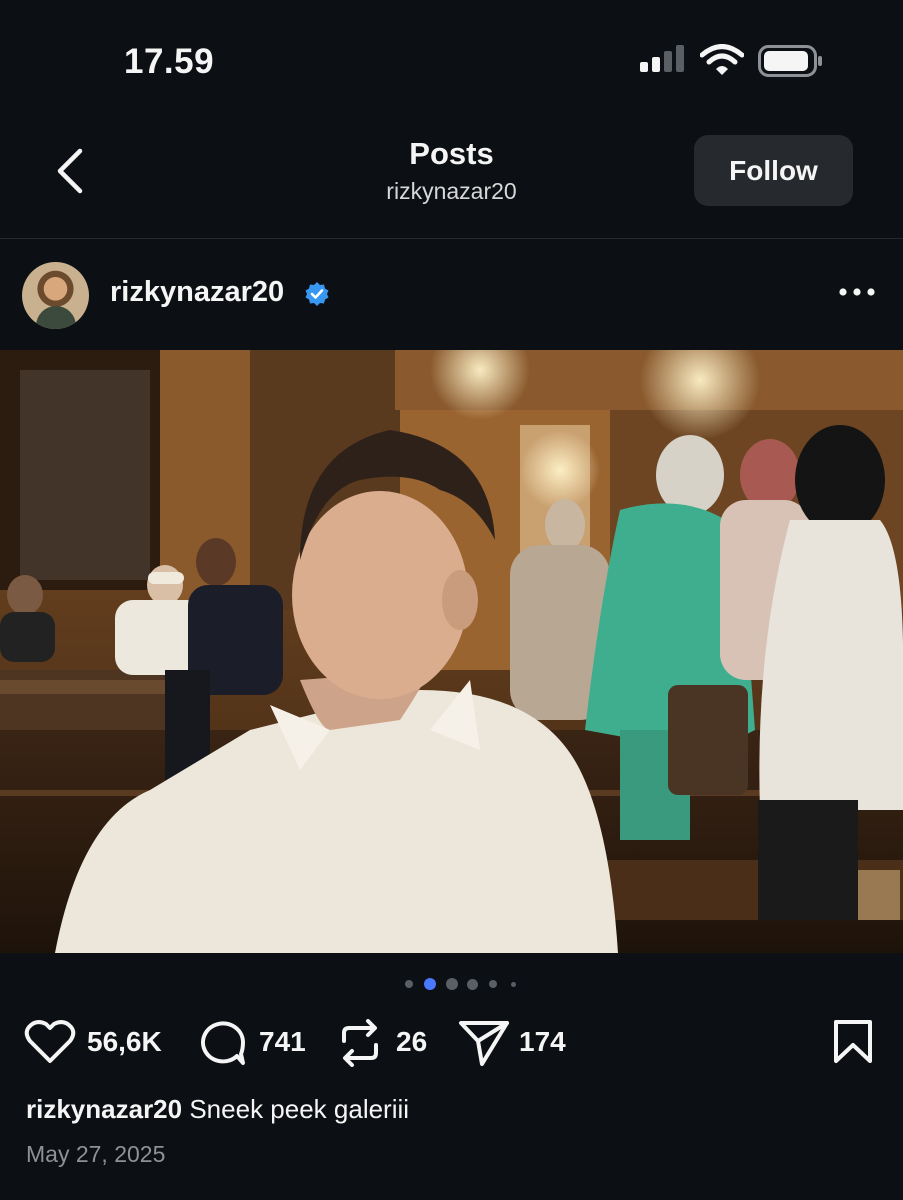  I want to click on share-action: 174, so click(518, 1042).